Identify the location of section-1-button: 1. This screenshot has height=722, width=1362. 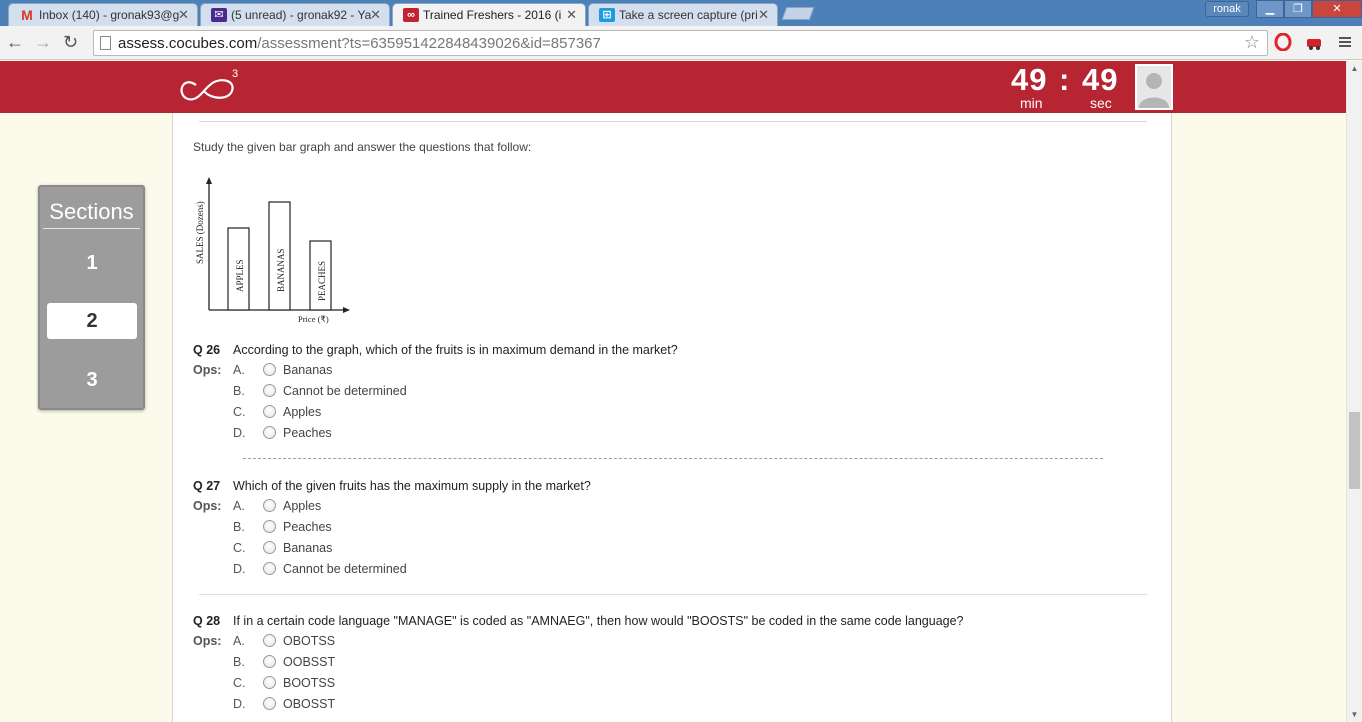
(92, 263).